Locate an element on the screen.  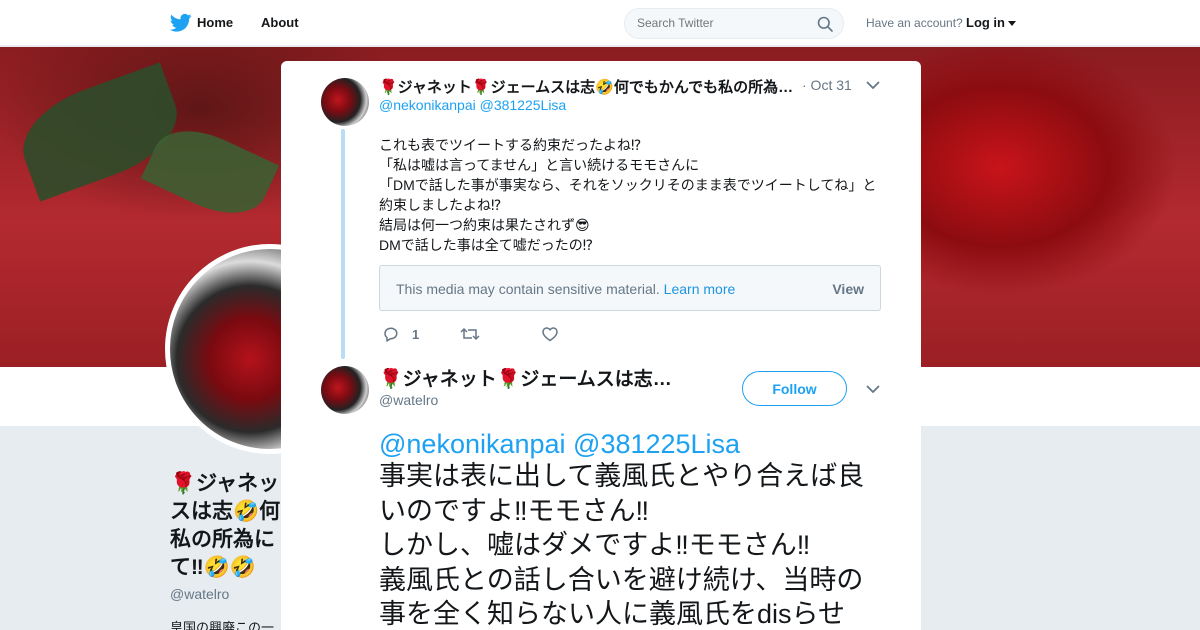
view-media-button: View is located at coordinates (848, 289).